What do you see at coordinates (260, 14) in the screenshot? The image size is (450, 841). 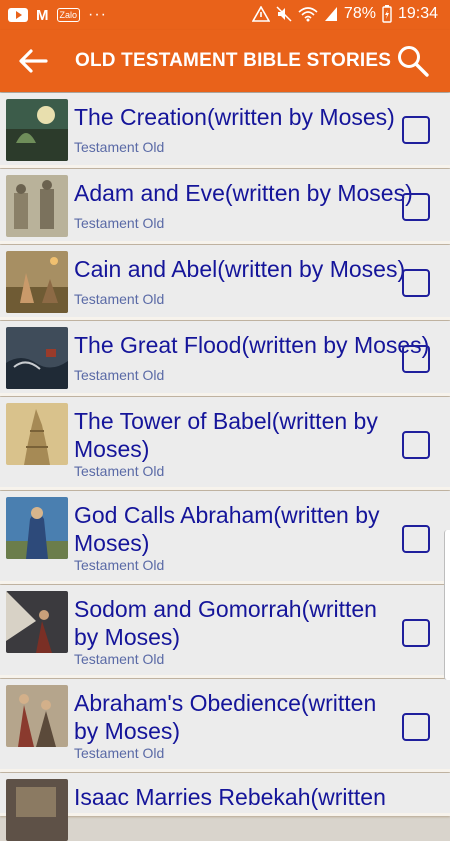 I see `alert-icon` at bounding box center [260, 14].